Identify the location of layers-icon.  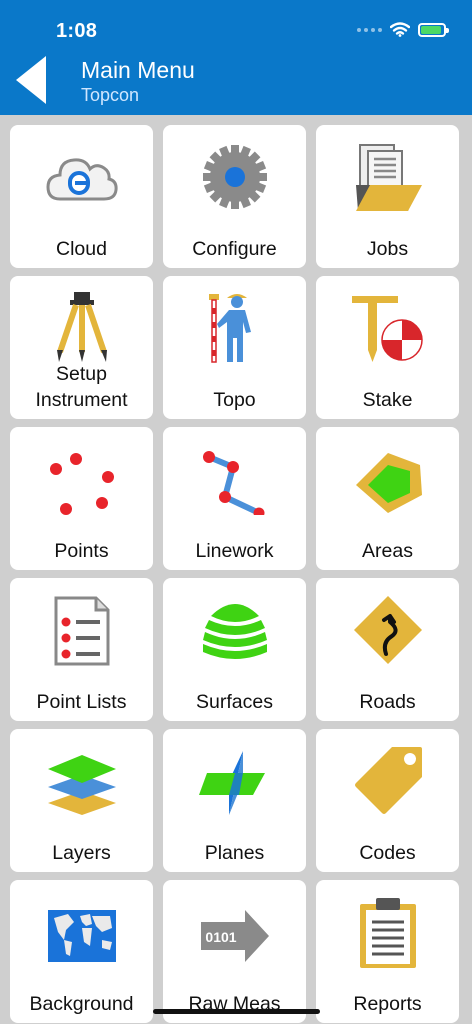
(82, 785).